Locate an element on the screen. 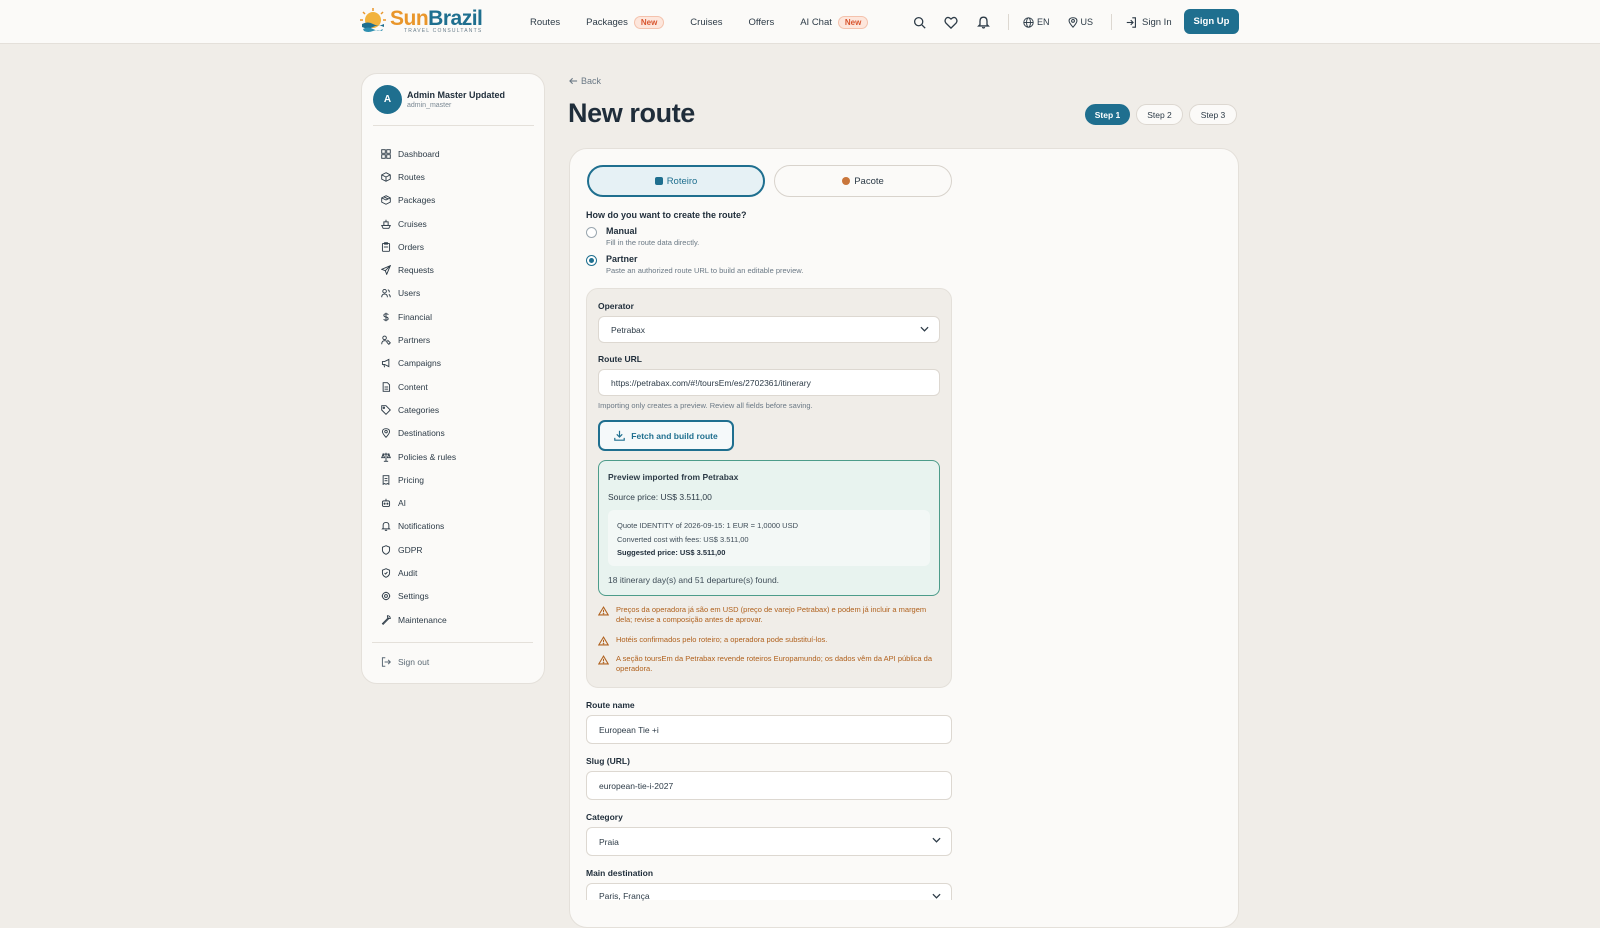  radio-manual-dot is located at coordinates (591, 232).